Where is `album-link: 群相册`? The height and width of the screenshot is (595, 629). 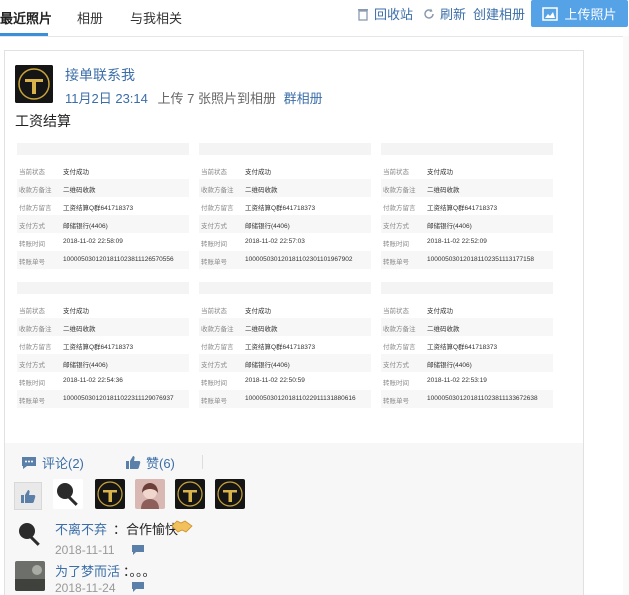 album-link: 群相册 is located at coordinates (303, 98).